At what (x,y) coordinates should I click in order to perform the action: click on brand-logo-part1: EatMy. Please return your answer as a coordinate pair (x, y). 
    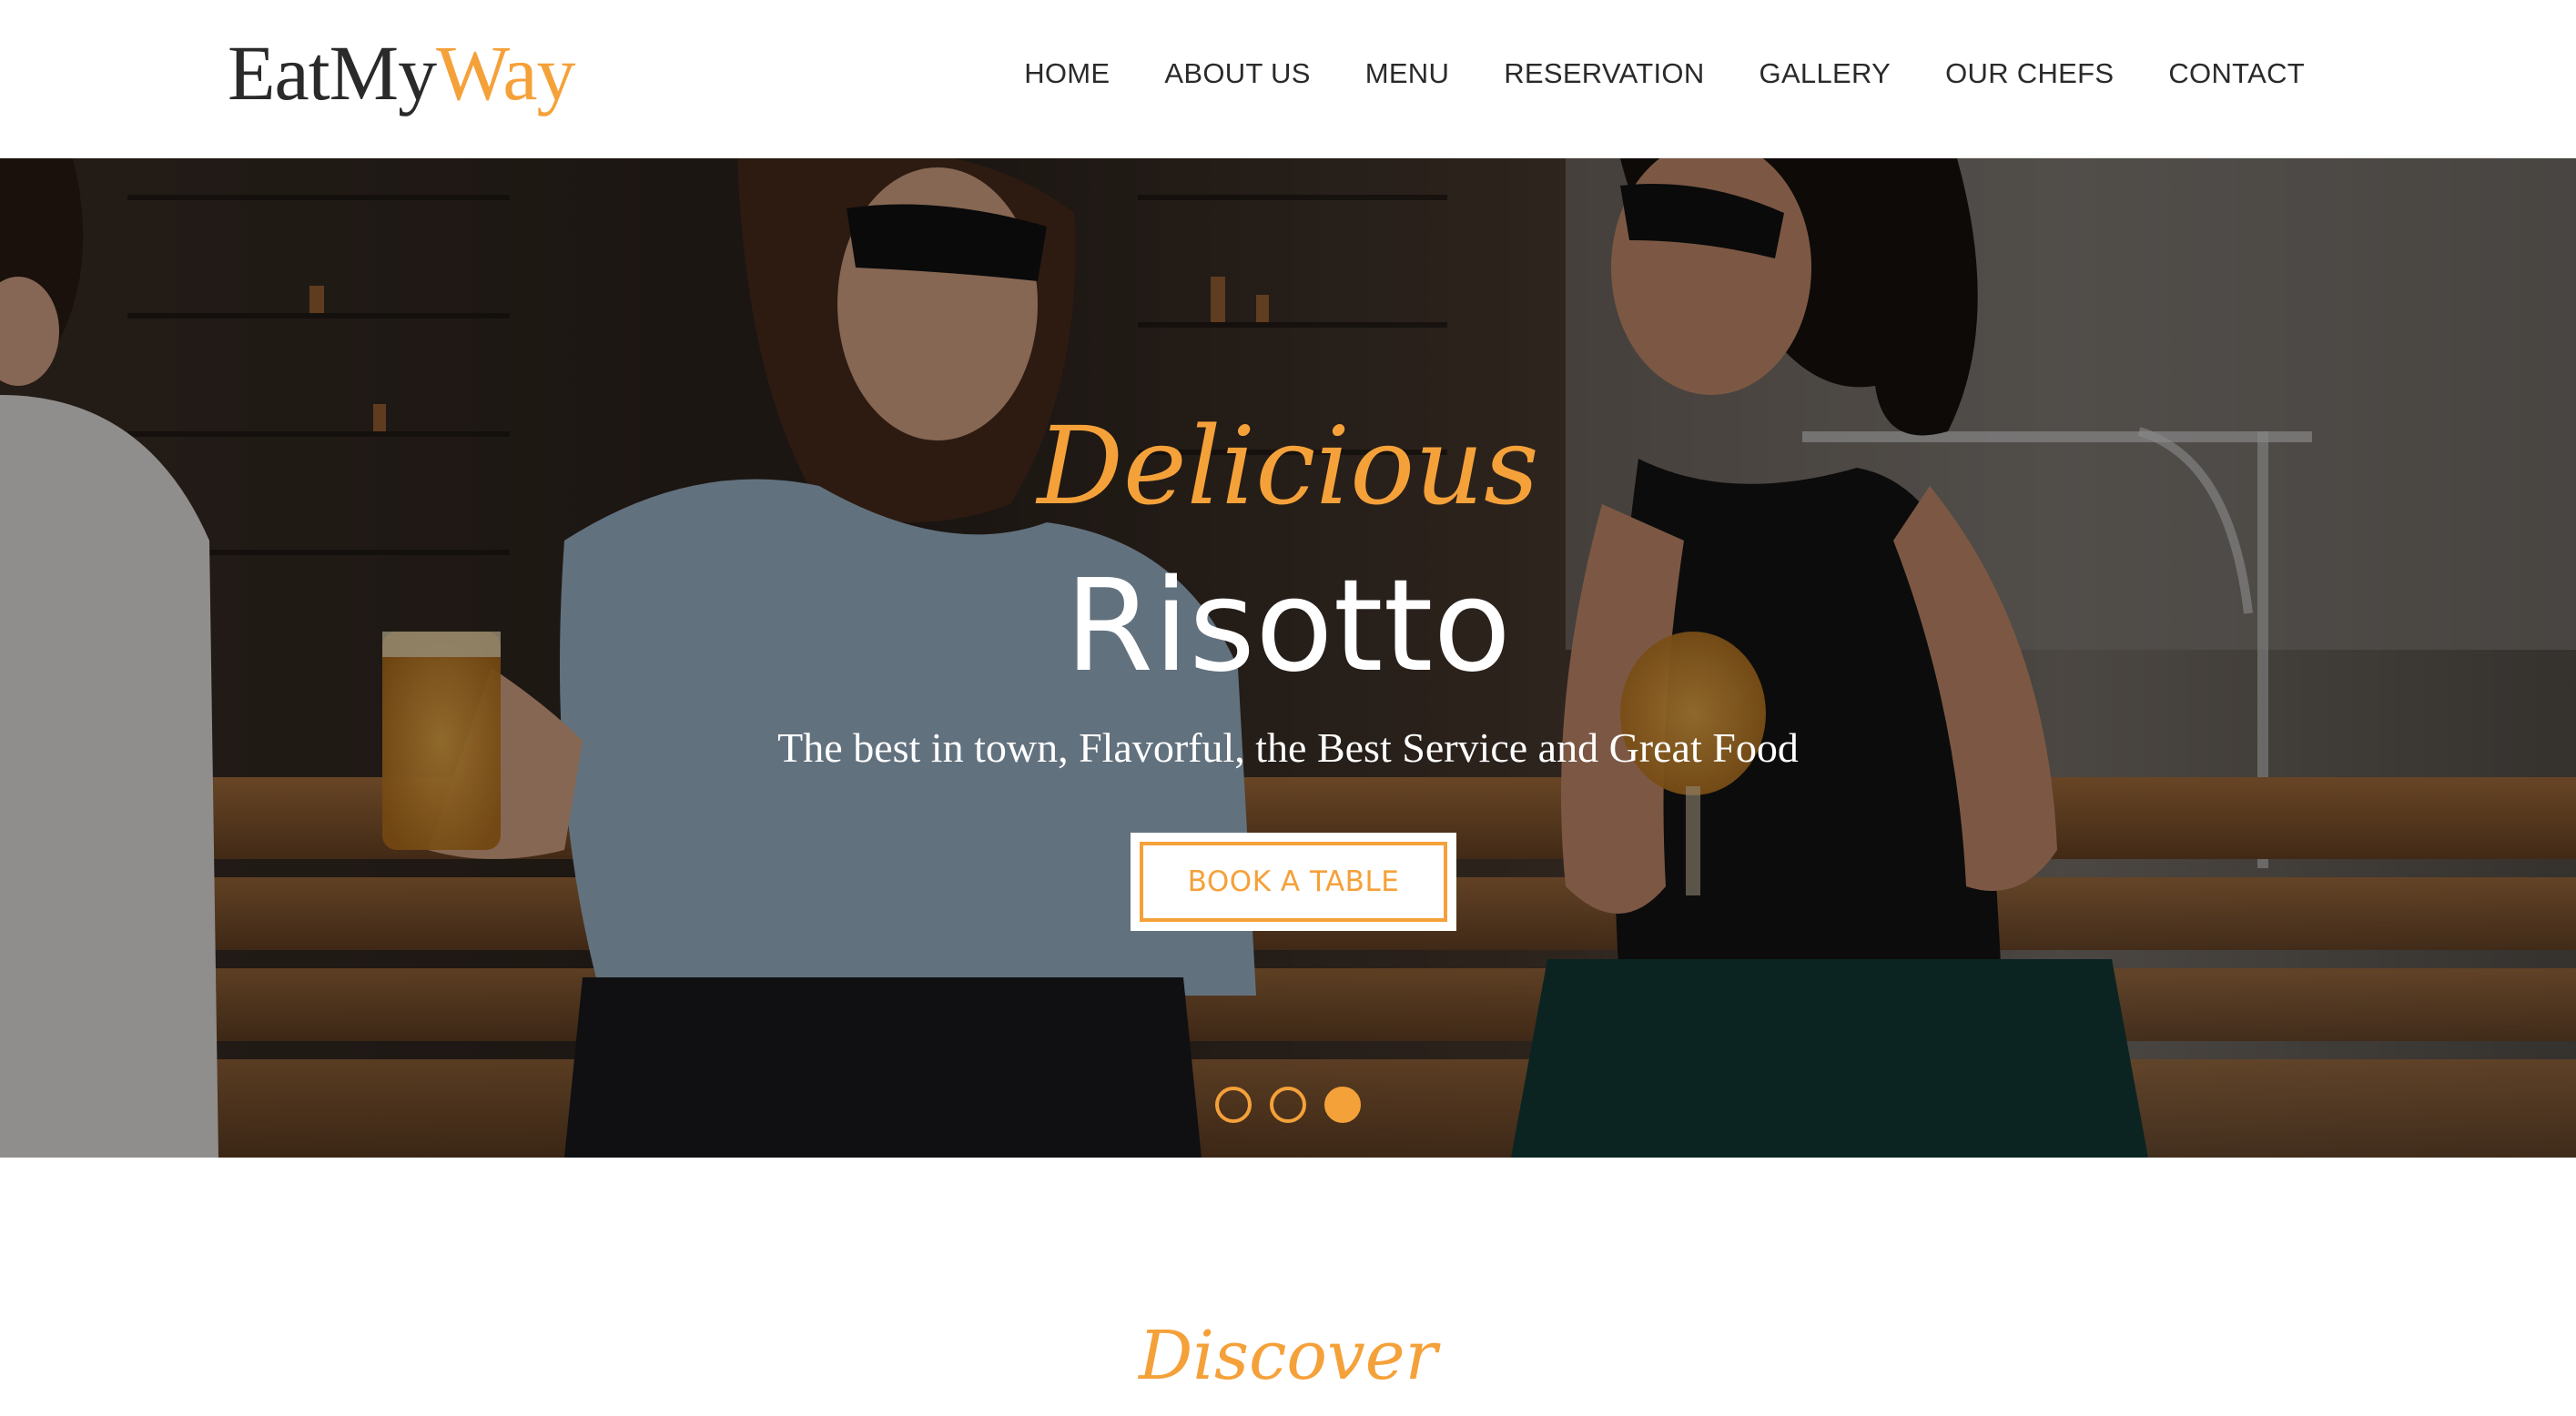
    Looking at the image, I should click on (332, 72).